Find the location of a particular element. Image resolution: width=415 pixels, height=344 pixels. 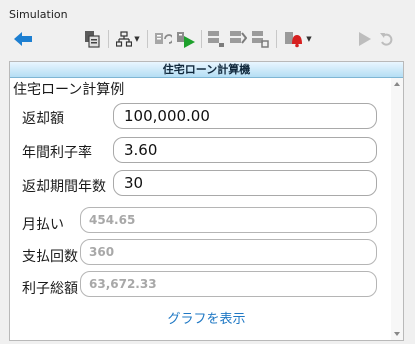

play-icon is located at coordinates (365, 39).